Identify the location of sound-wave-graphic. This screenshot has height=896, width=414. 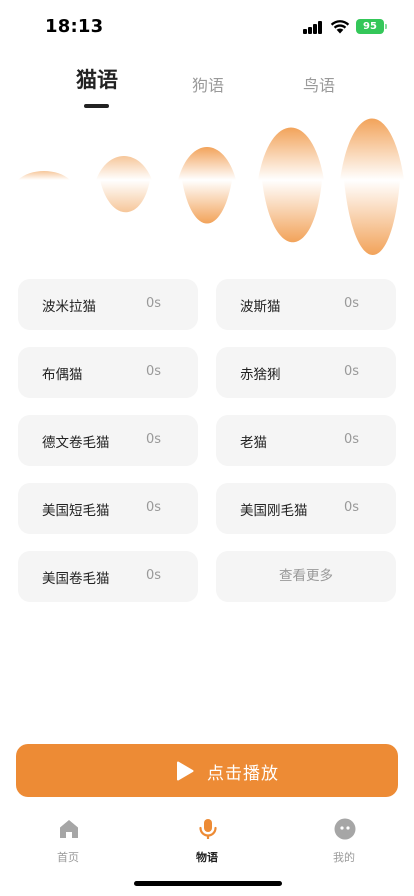
(211, 186).